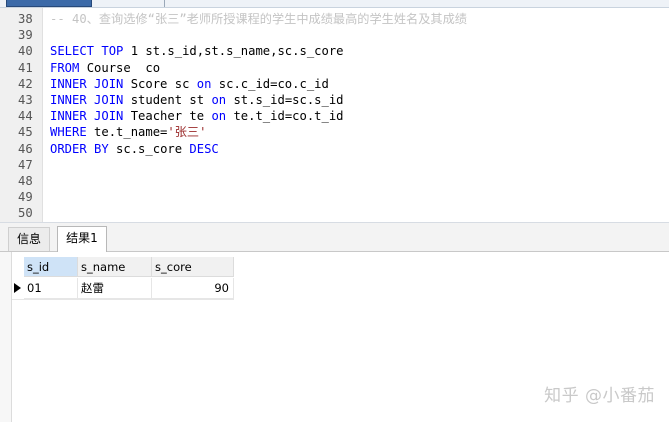 Image resolution: width=669 pixels, height=422 pixels. I want to click on sql-token: Course co, so click(120, 67).